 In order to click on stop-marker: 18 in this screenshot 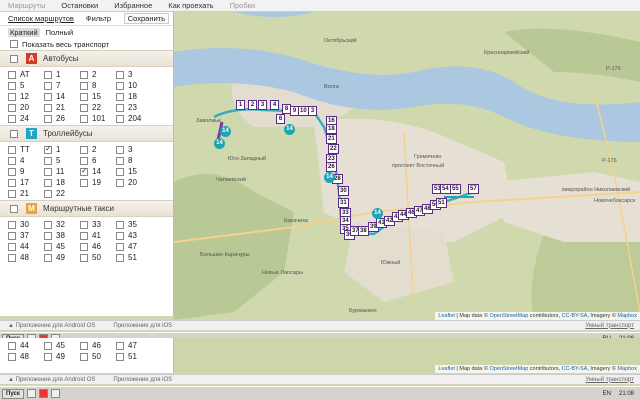, I will do `click(331, 129)`.